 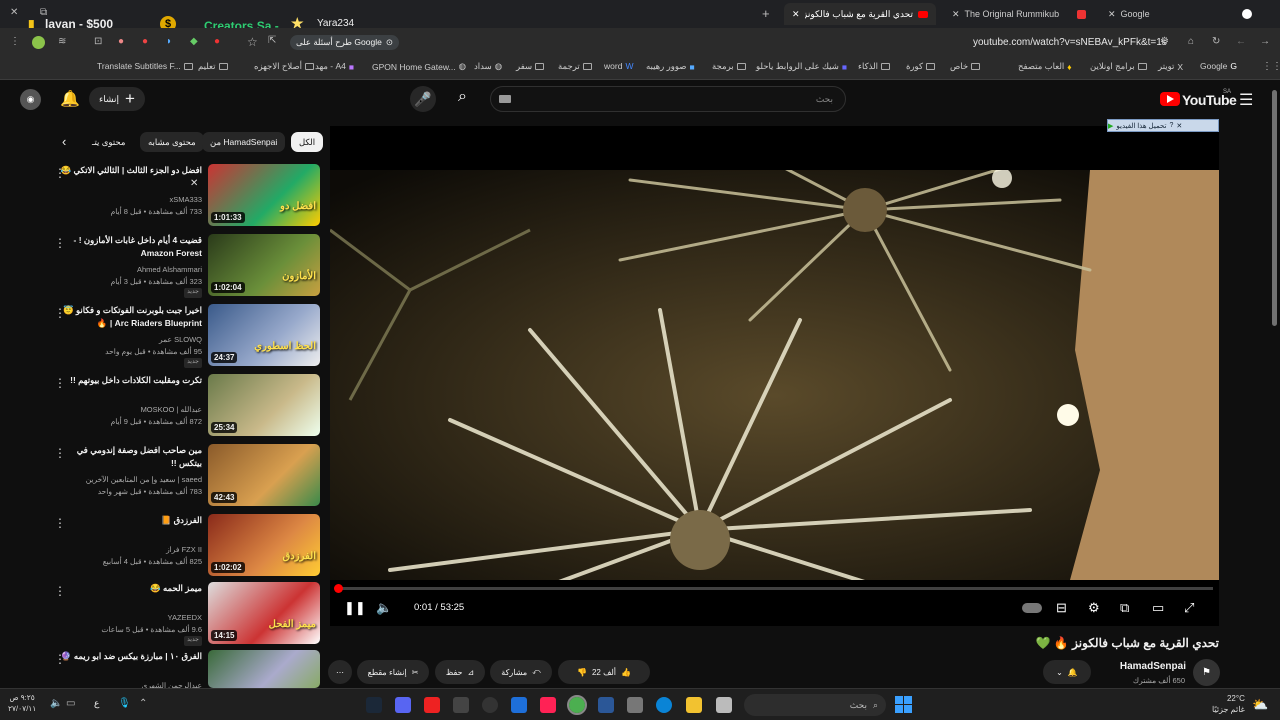 What do you see at coordinates (284, 66) in the screenshot?
I see `bookmark-item: أصلاح الاجهزه` at bounding box center [284, 66].